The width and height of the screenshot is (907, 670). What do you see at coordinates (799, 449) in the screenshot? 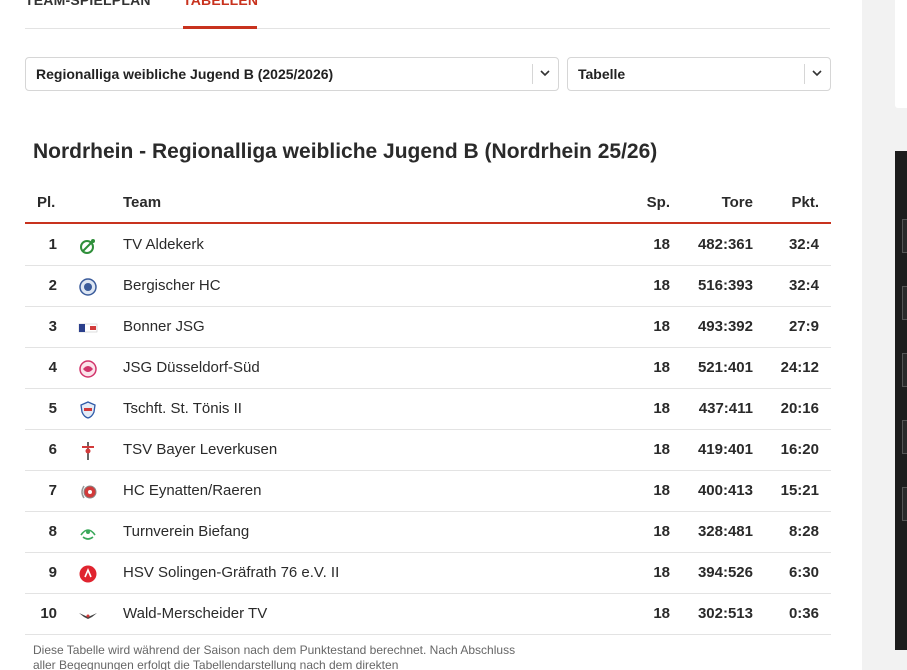
I see `cell-pkt: 16:20` at bounding box center [799, 449].